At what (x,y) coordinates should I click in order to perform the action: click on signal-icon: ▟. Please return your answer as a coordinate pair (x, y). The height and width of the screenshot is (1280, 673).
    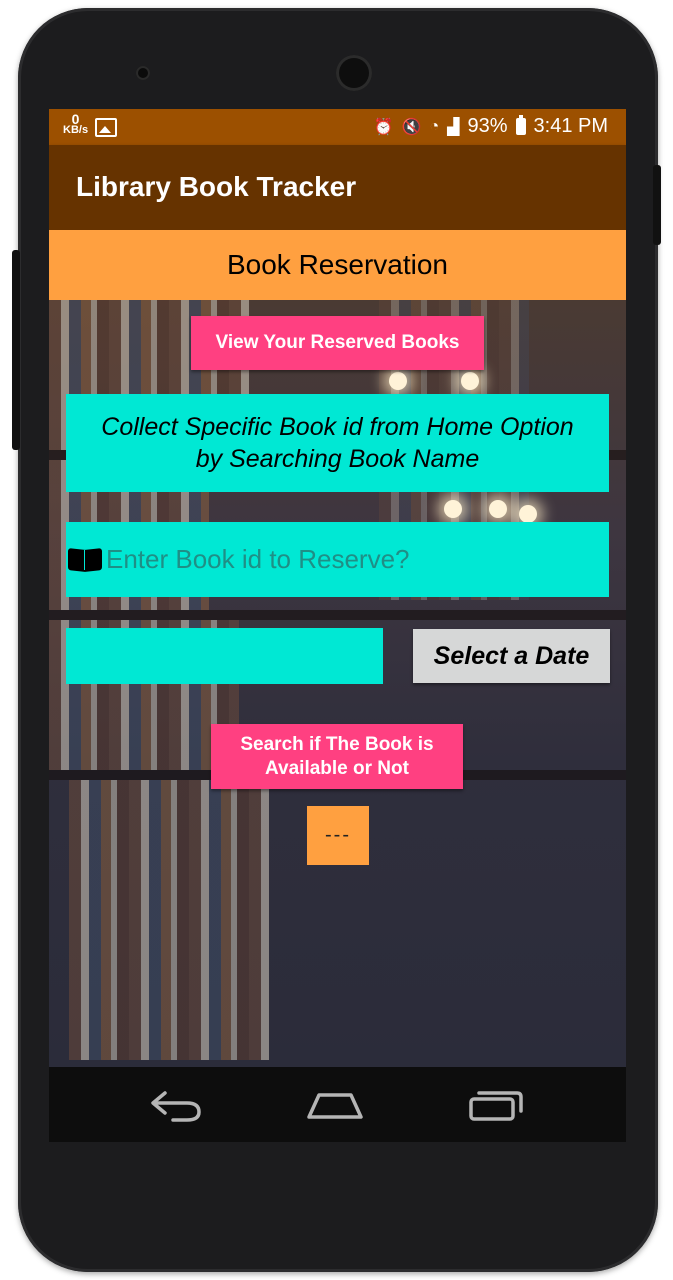
    Looking at the image, I should click on (453, 127).